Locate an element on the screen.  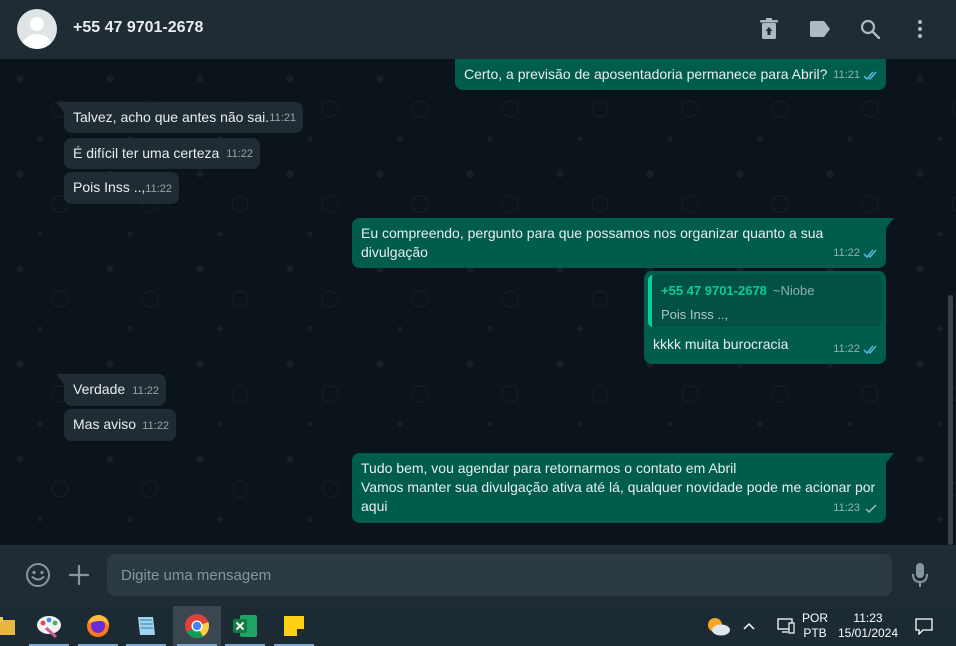
contact-name: +55 47 9701-2678 is located at coordinates (138, 28).